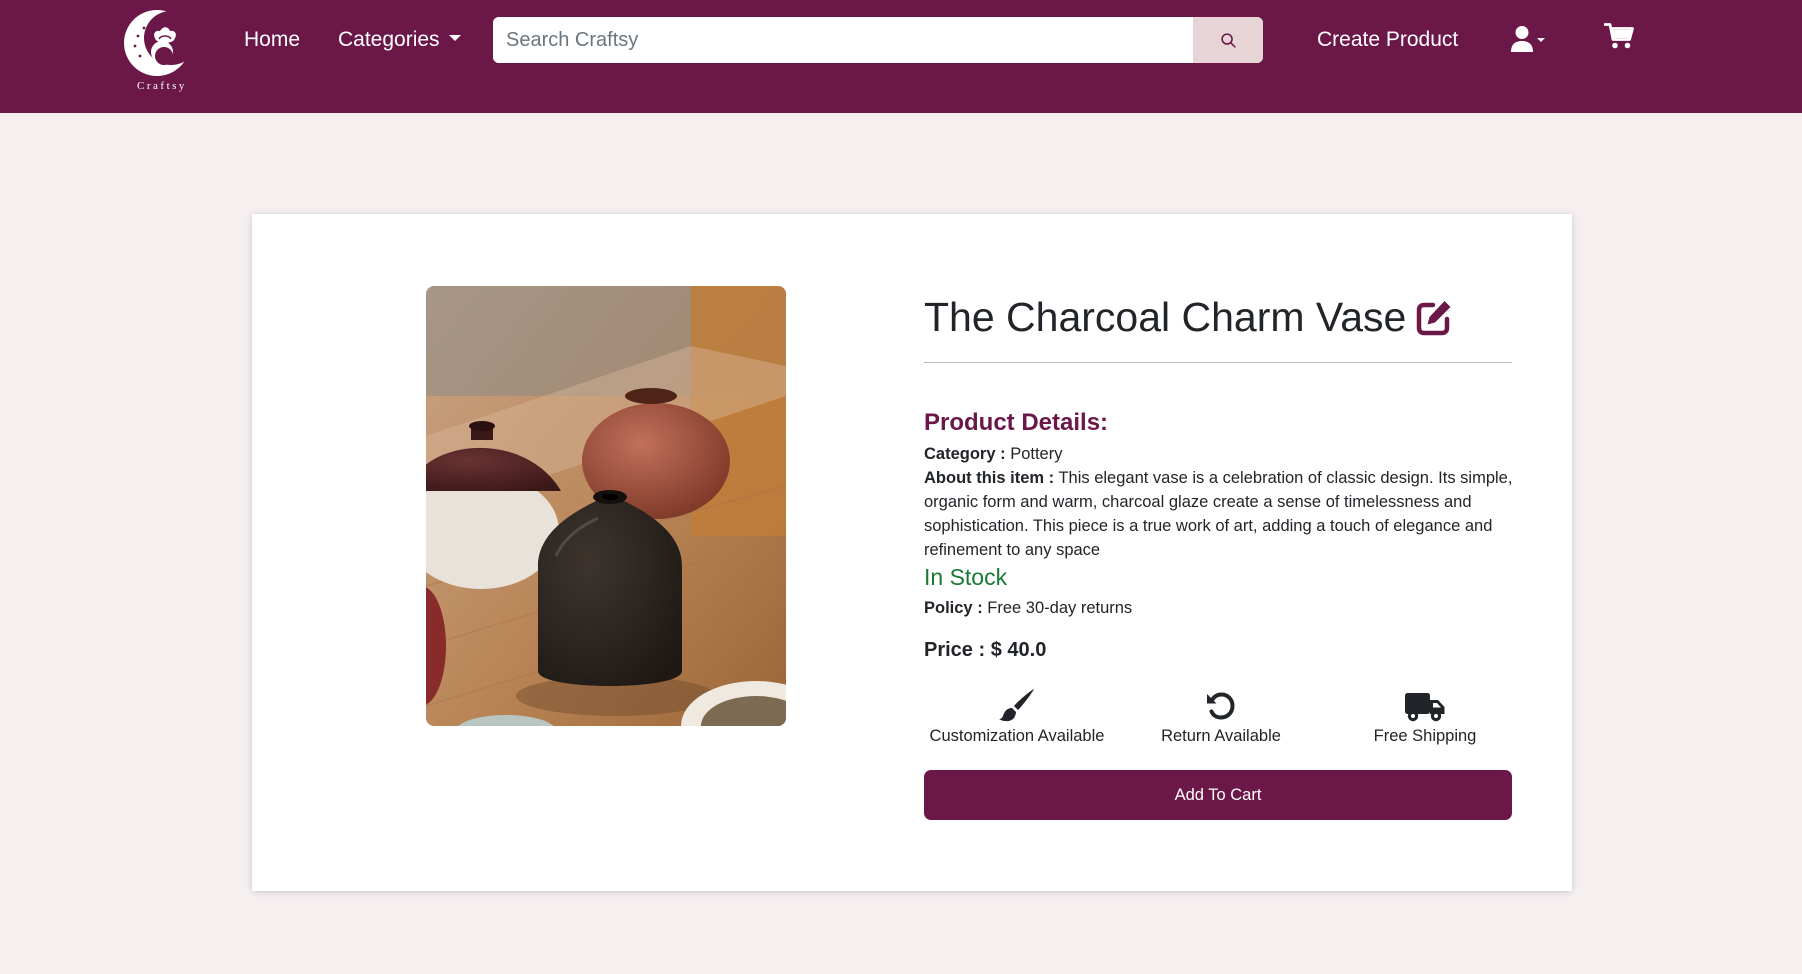  I want to click on nav-home-link: Home, so click(272, 40).